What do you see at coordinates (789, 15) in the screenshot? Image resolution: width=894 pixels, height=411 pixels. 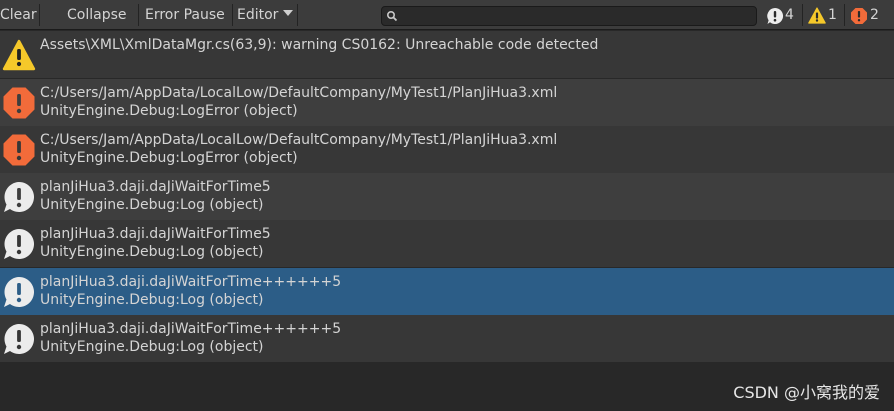 I see `info-count: 4` at bounding box center [789, 15].